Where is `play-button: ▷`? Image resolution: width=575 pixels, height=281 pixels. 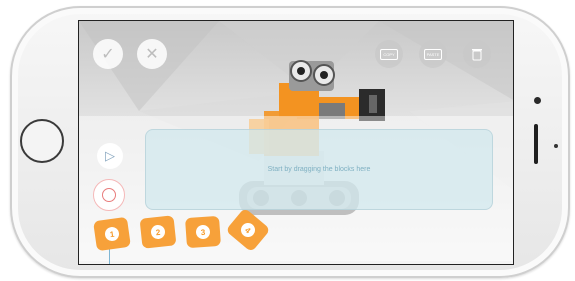
play-button: ▷ is located at coordinates (110, 156).